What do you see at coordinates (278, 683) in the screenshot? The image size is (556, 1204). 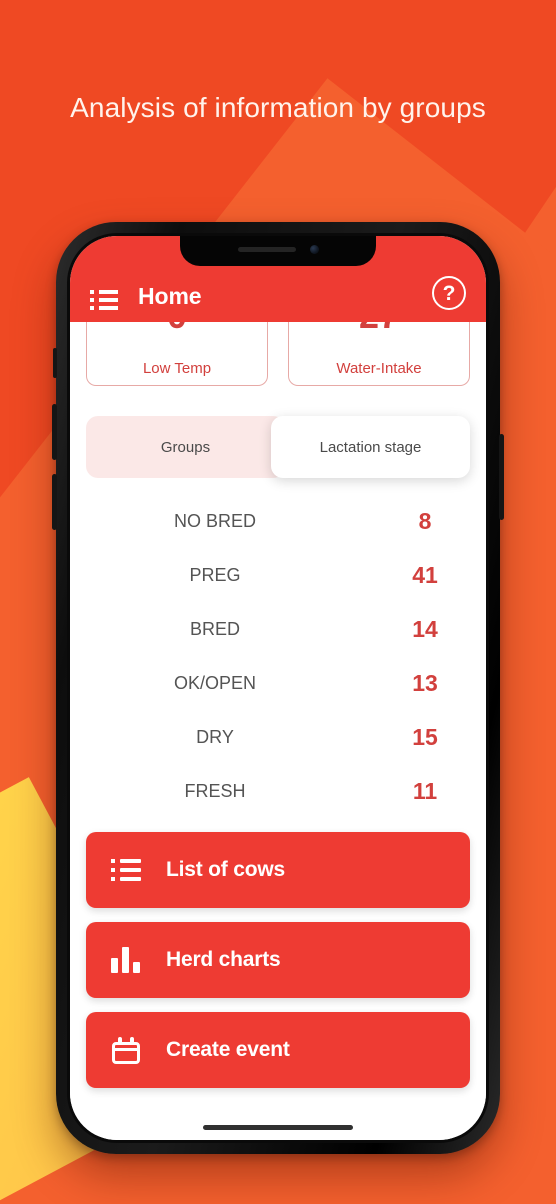 I see `list-item: OK/OPEN 13` at bounding box center [278, 683].